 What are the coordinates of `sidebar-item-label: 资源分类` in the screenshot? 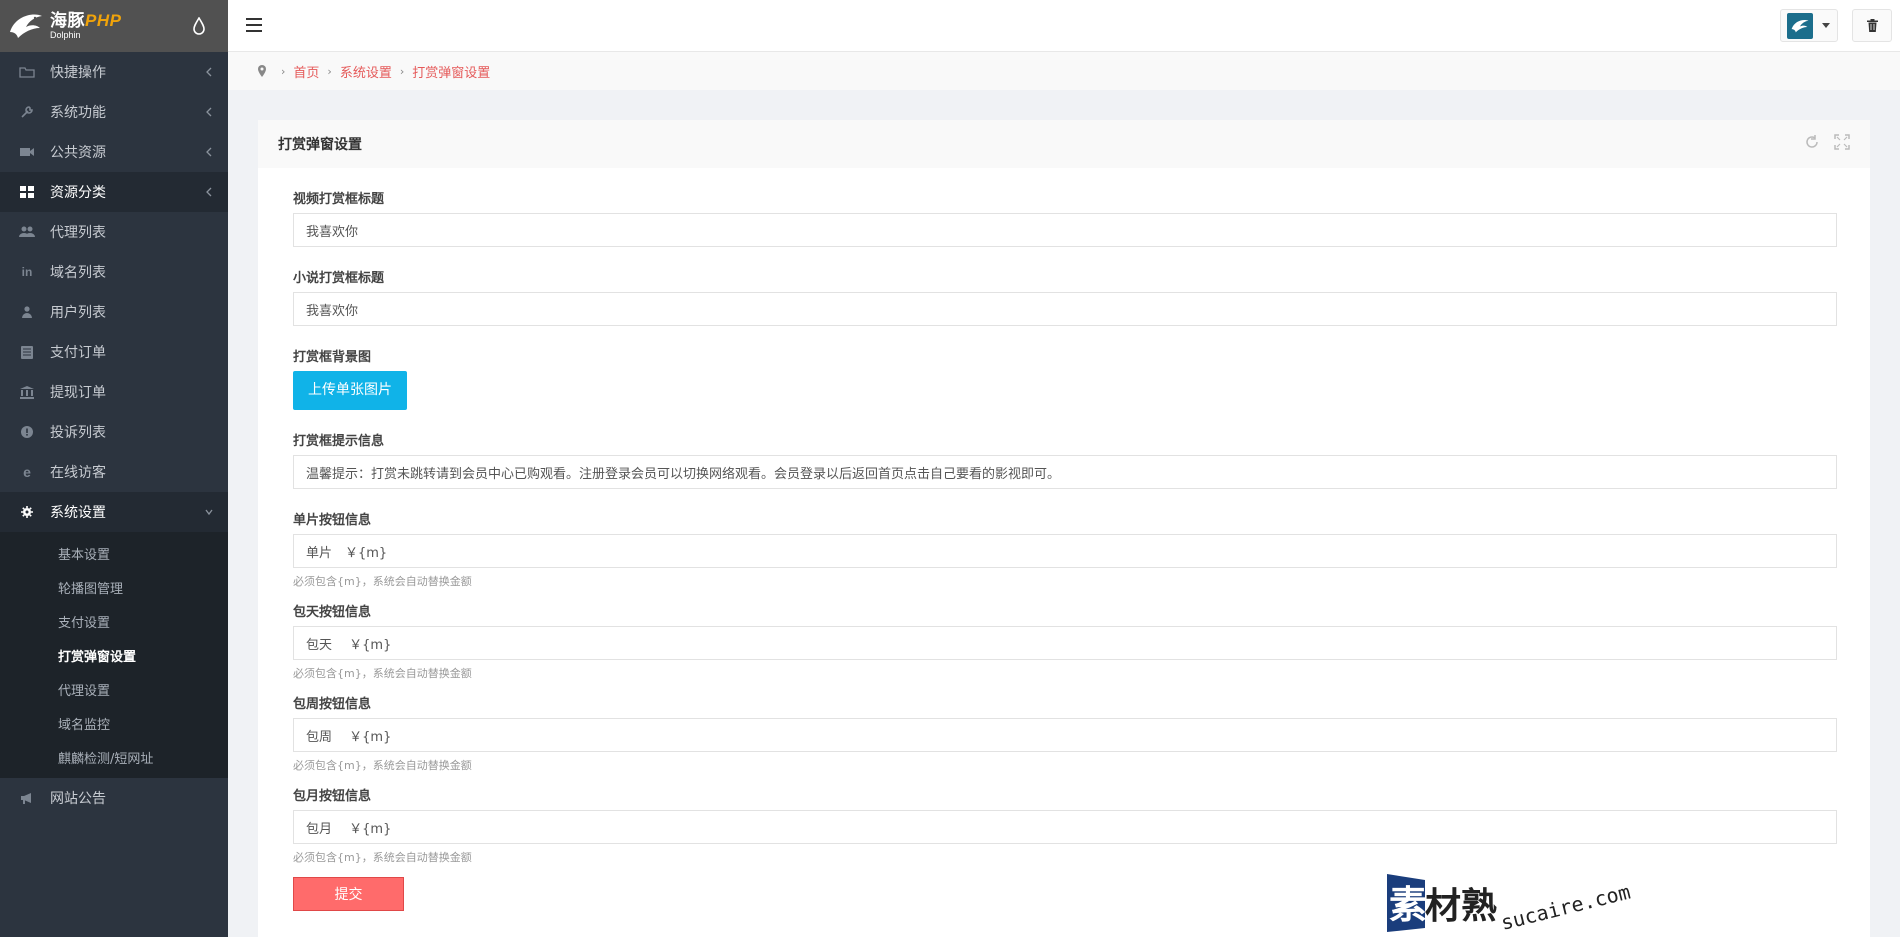 It's located at (78, 193).